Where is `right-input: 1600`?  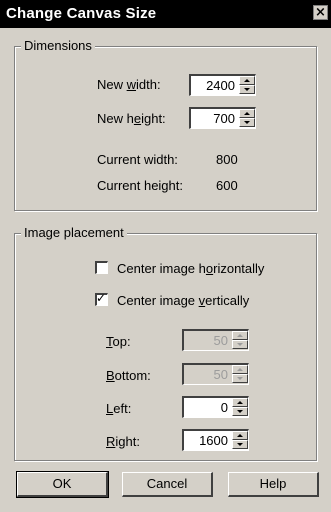
right-input: 1600 is located at coordinates (208, 441).